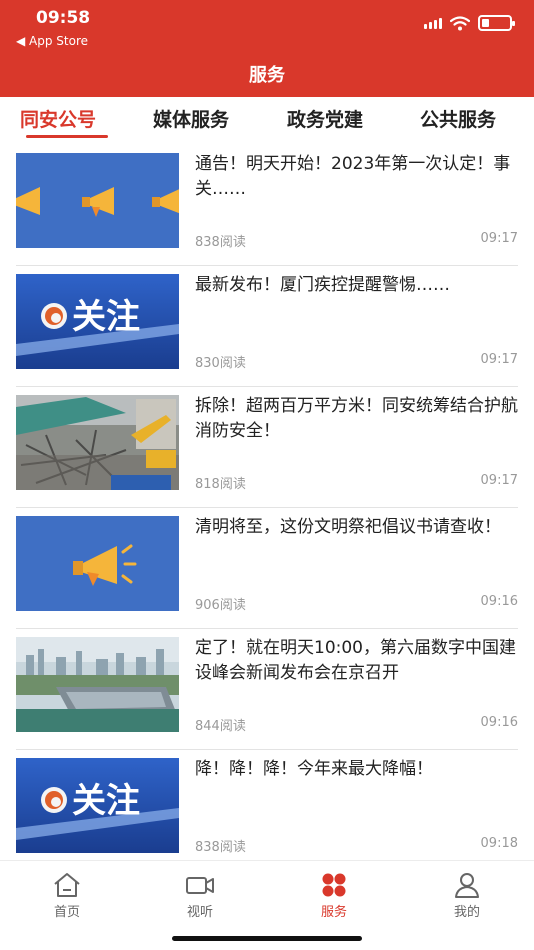 This screenshot has height=950, width=534. Describe the element at coordinates (200, 895) in the screenshot. I see `nav-video: 视听` at that location.